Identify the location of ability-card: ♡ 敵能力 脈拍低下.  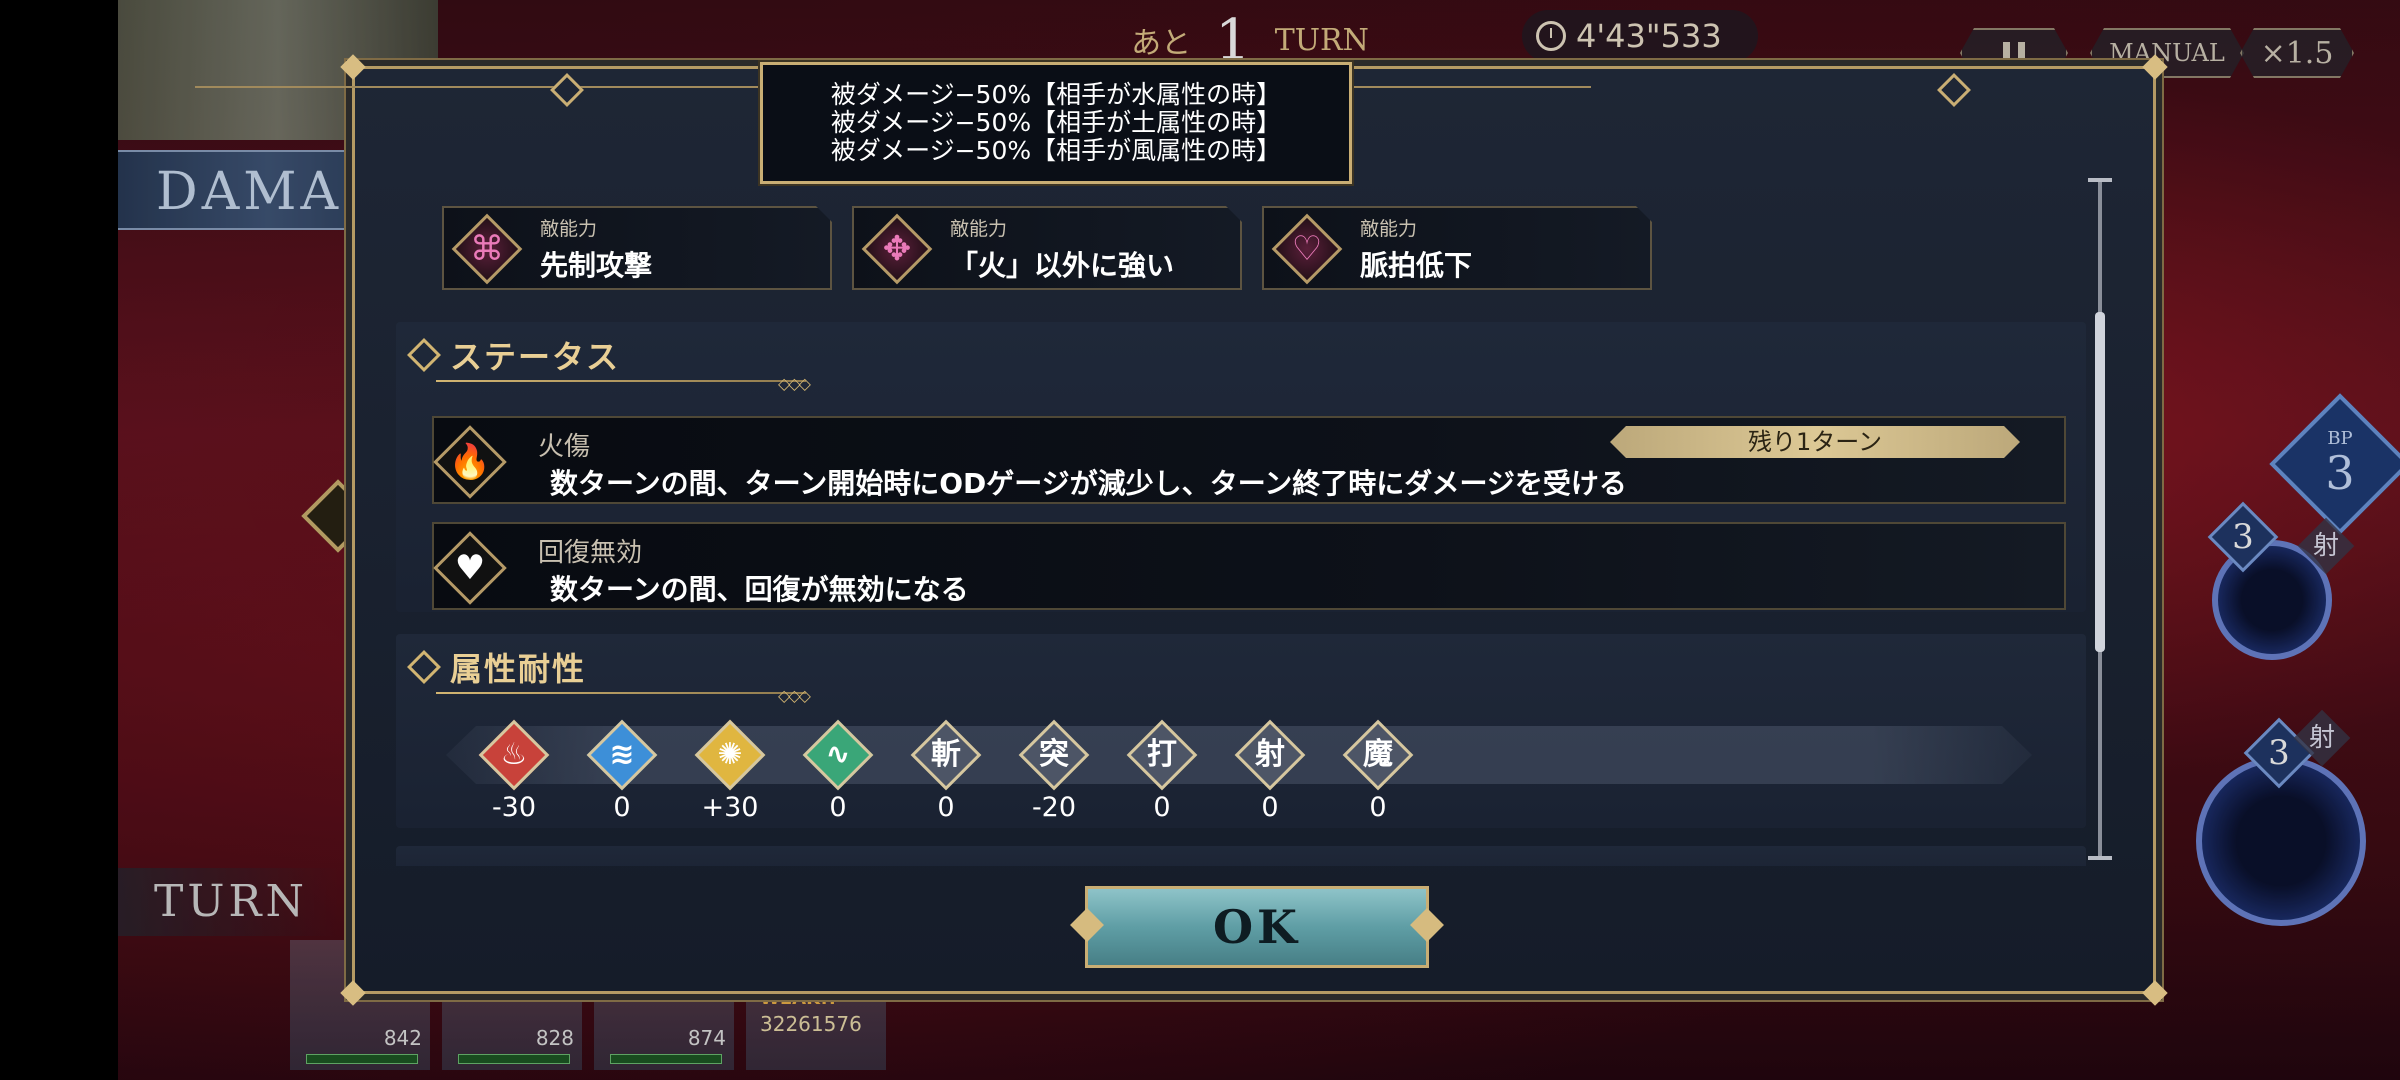
(1457, 248).